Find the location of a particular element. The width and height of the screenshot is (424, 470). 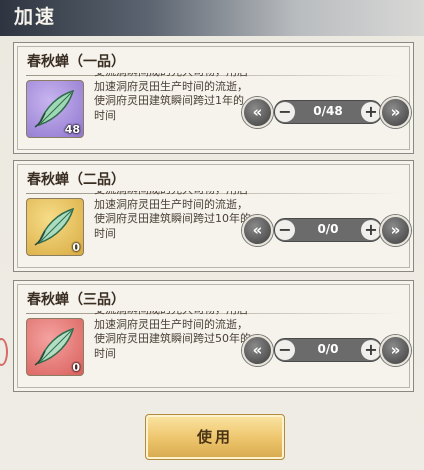

item-title: 春秋蝉（二品） is located at coordinates (76, 180).